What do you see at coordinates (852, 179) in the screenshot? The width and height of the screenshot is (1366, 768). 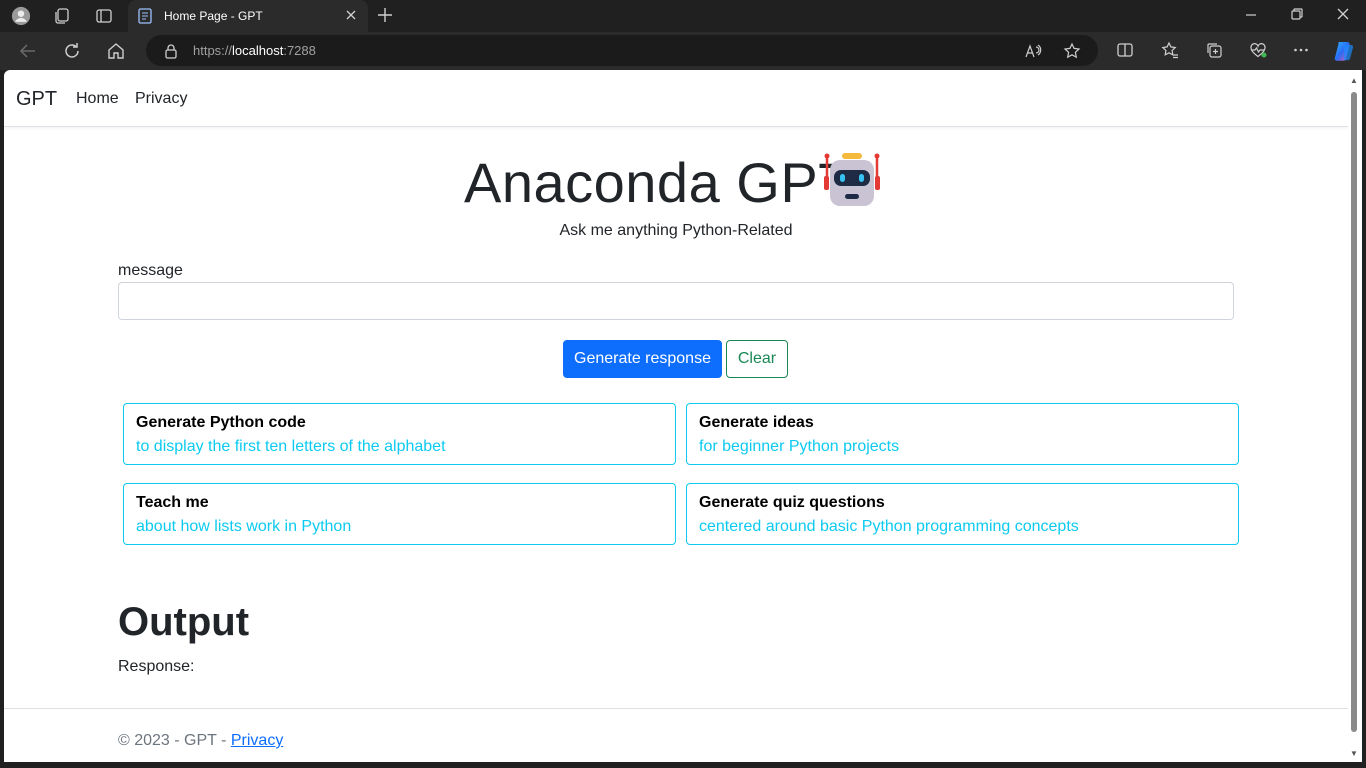 I see `robot-icon` at bounding box center [852, 179].